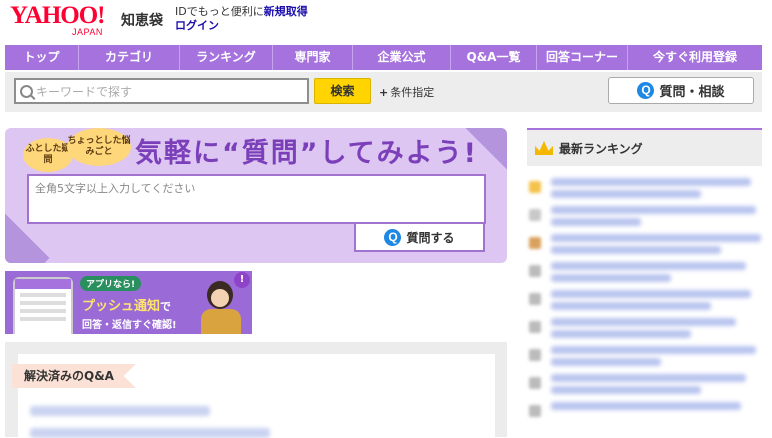 This screenshot has width=772, height=438. Describe the element at coordinates (99, 147) in the screenshot. I see `bubble-small-worry: ちょっとした悩みごと` at that location.